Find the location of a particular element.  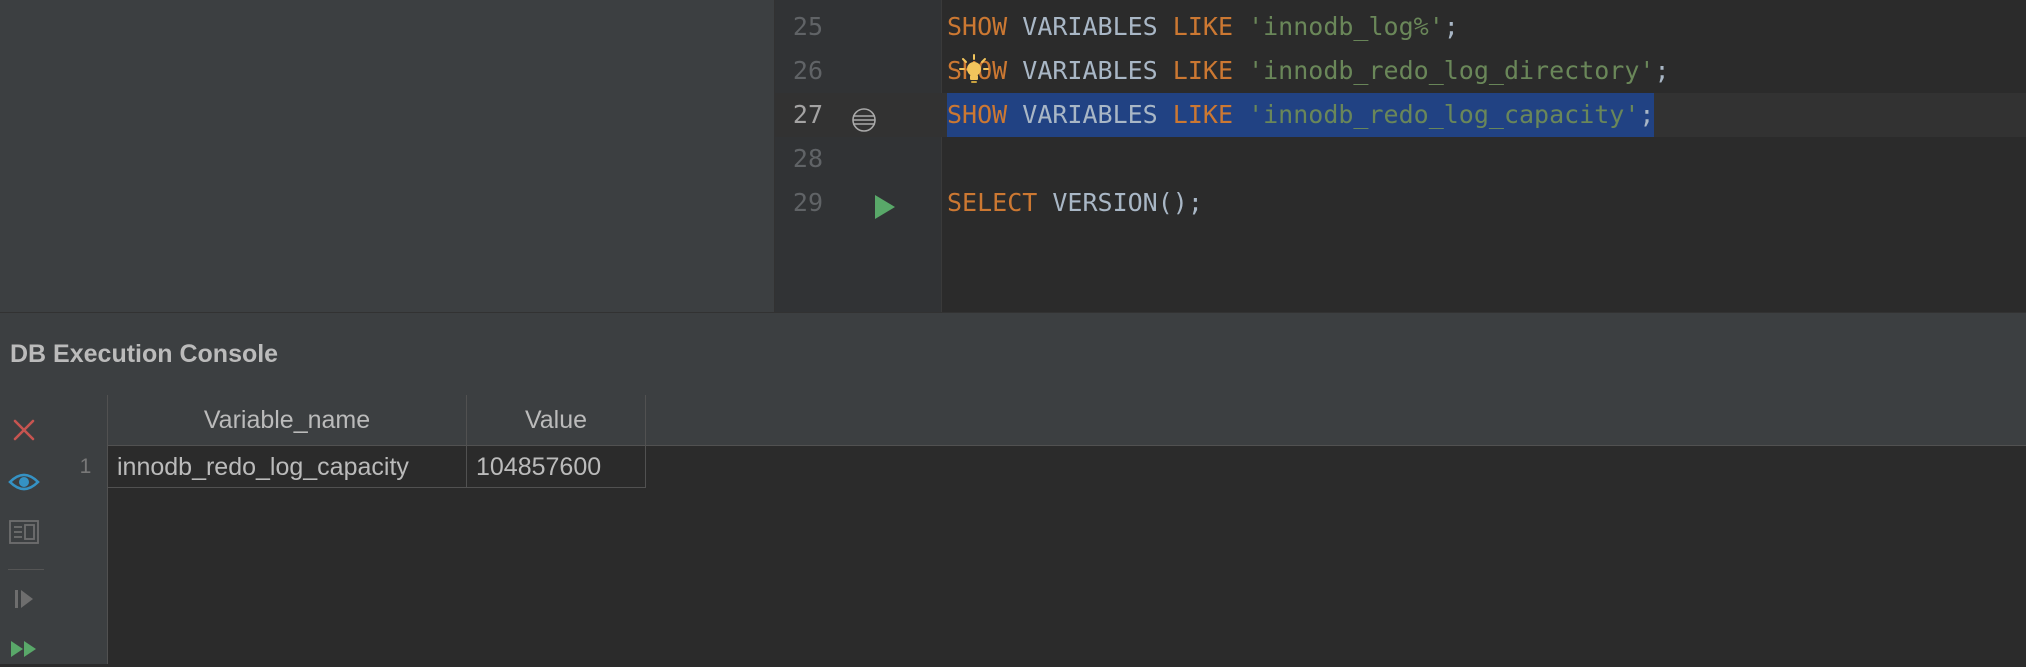

fast-forward-button is located at coordinates (24, 651).